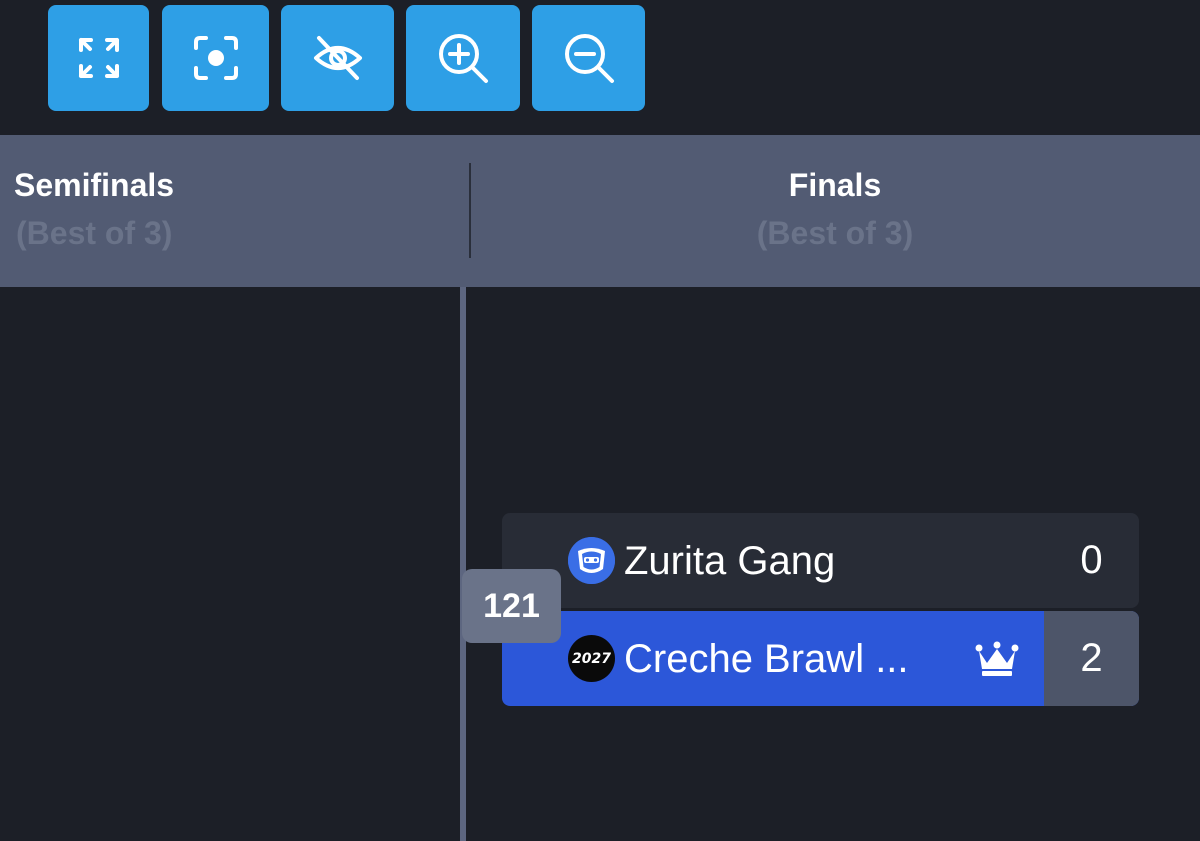  What do you see at coordinates (511, 606) in the screenshot?
I see `match-id-badge: 121` at bounding box center [511, 606].